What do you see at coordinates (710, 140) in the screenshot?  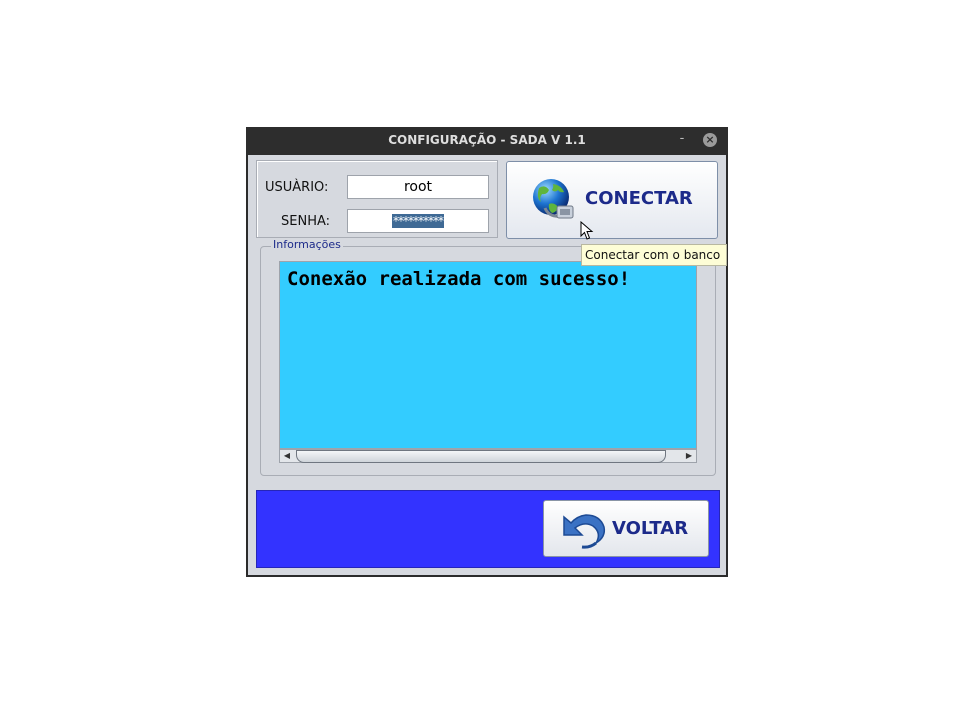 I see `close-button: ×` at bounding box center [710, 140].